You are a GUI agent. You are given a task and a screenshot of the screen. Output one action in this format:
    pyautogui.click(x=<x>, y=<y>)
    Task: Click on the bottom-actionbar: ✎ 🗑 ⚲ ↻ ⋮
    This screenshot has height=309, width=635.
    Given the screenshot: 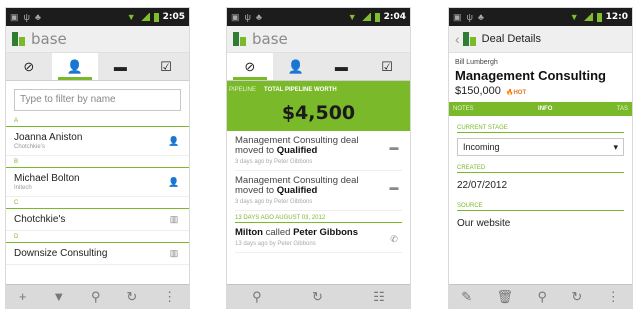 What is the action you would take?
    pyautogui.click(x=540, y=296)
    